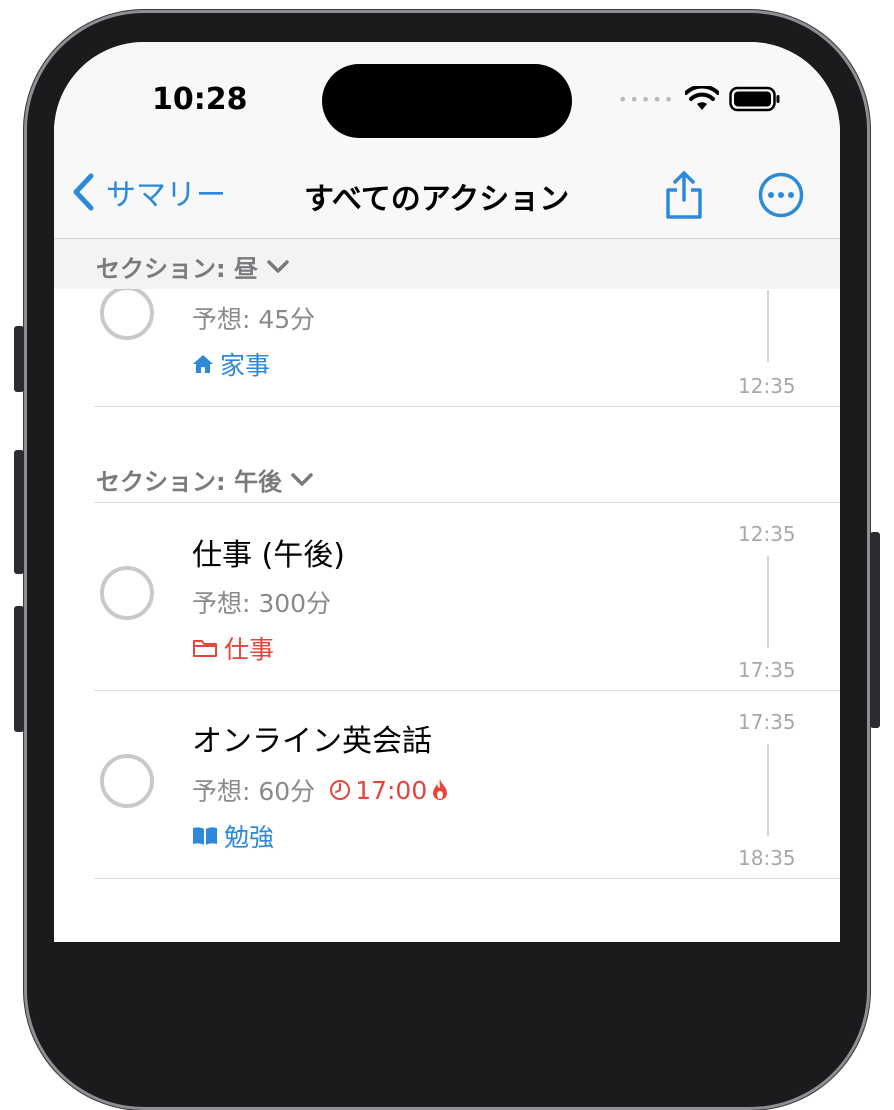  Describe the element at coordinates (205, 479) in the screenshot. I see `section-header-afternoon: セクション: 午後` at that location.